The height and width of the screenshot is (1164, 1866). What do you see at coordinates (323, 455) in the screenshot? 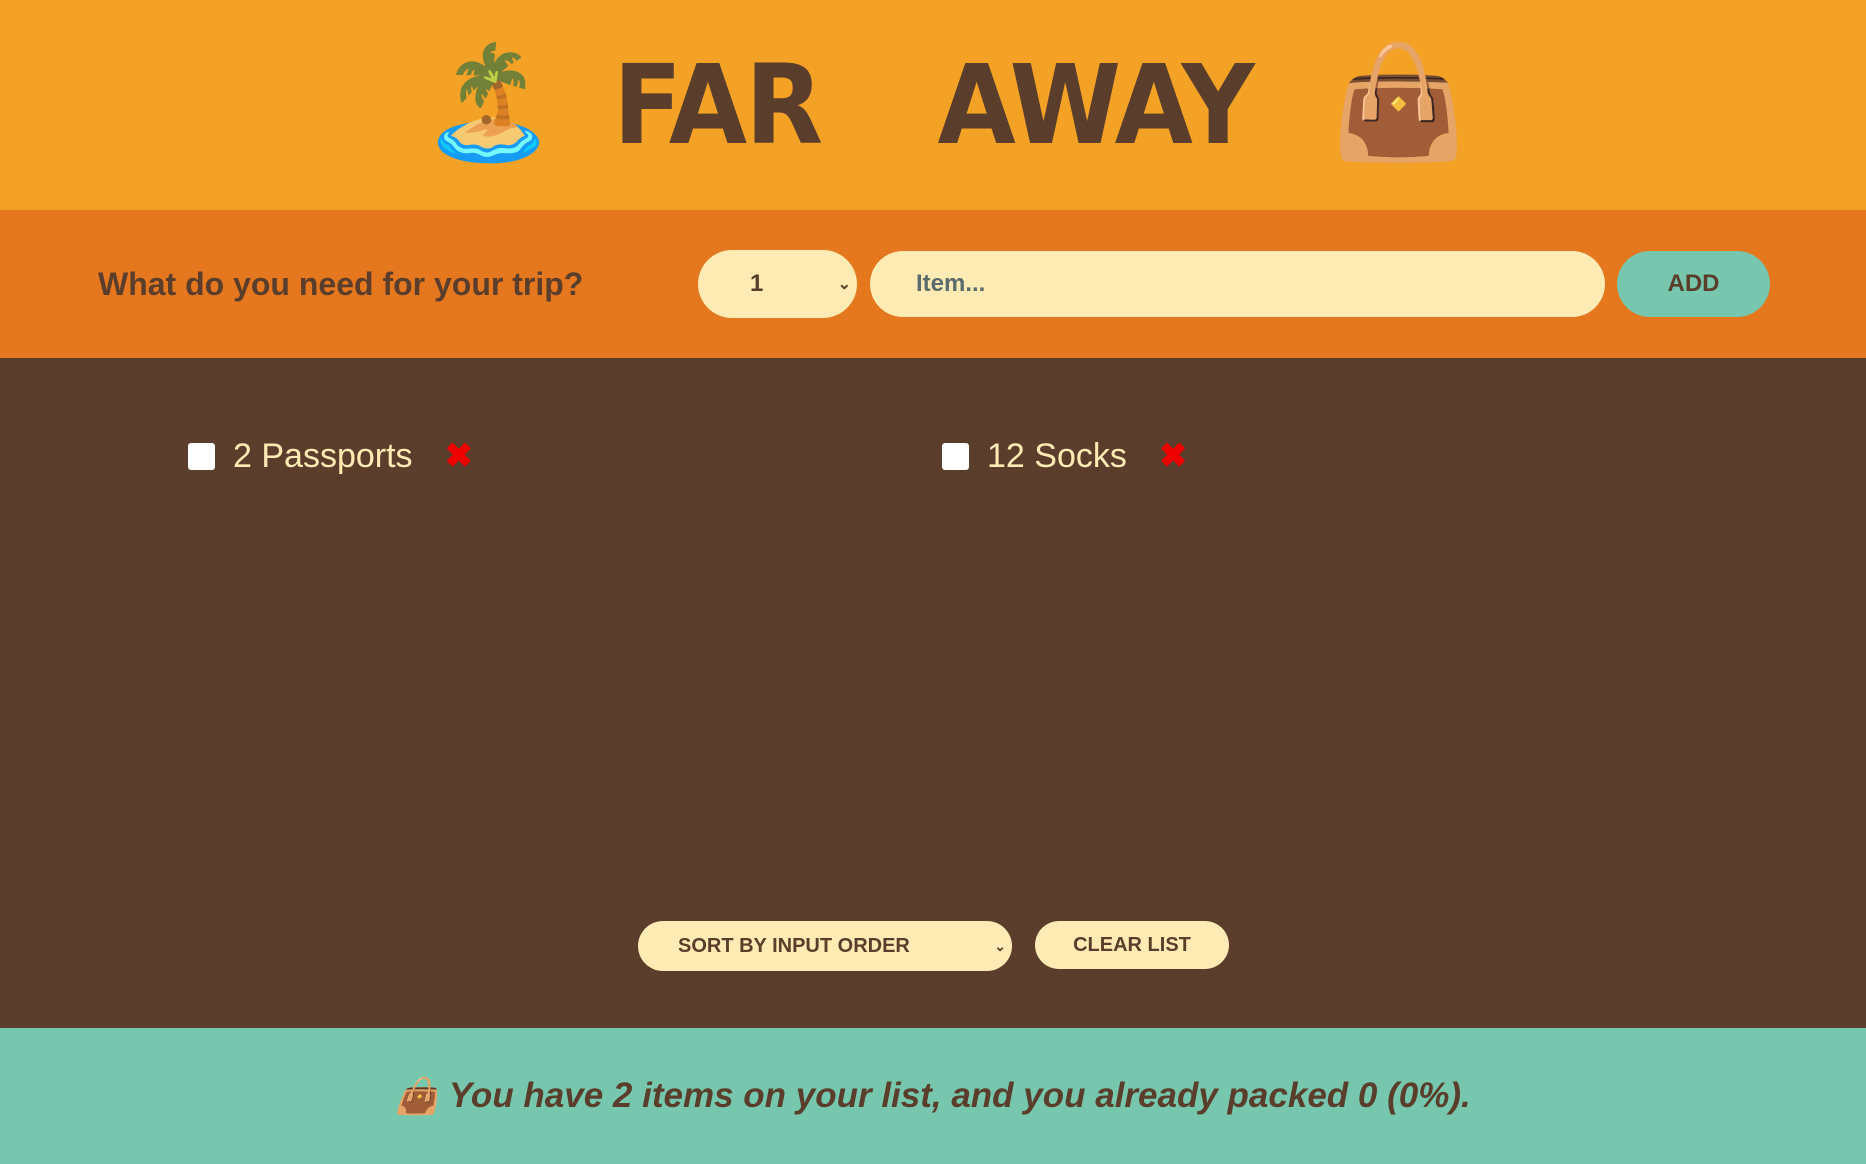
I see `item-label: 2 Passports` at bounding box center [323, 455].